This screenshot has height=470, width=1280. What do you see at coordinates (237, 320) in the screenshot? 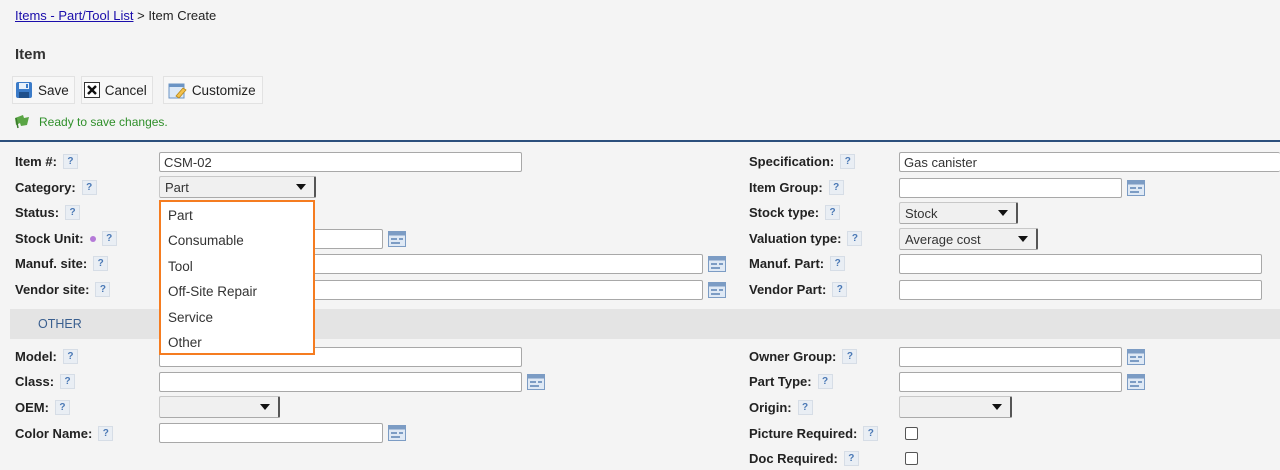
I see `category-option-service: Service` at bounding box center [237, 320].